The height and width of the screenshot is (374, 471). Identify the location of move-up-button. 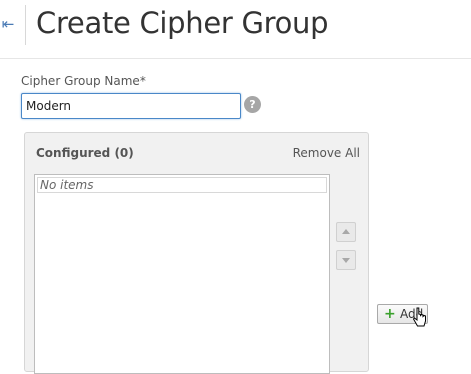
(346, 232).